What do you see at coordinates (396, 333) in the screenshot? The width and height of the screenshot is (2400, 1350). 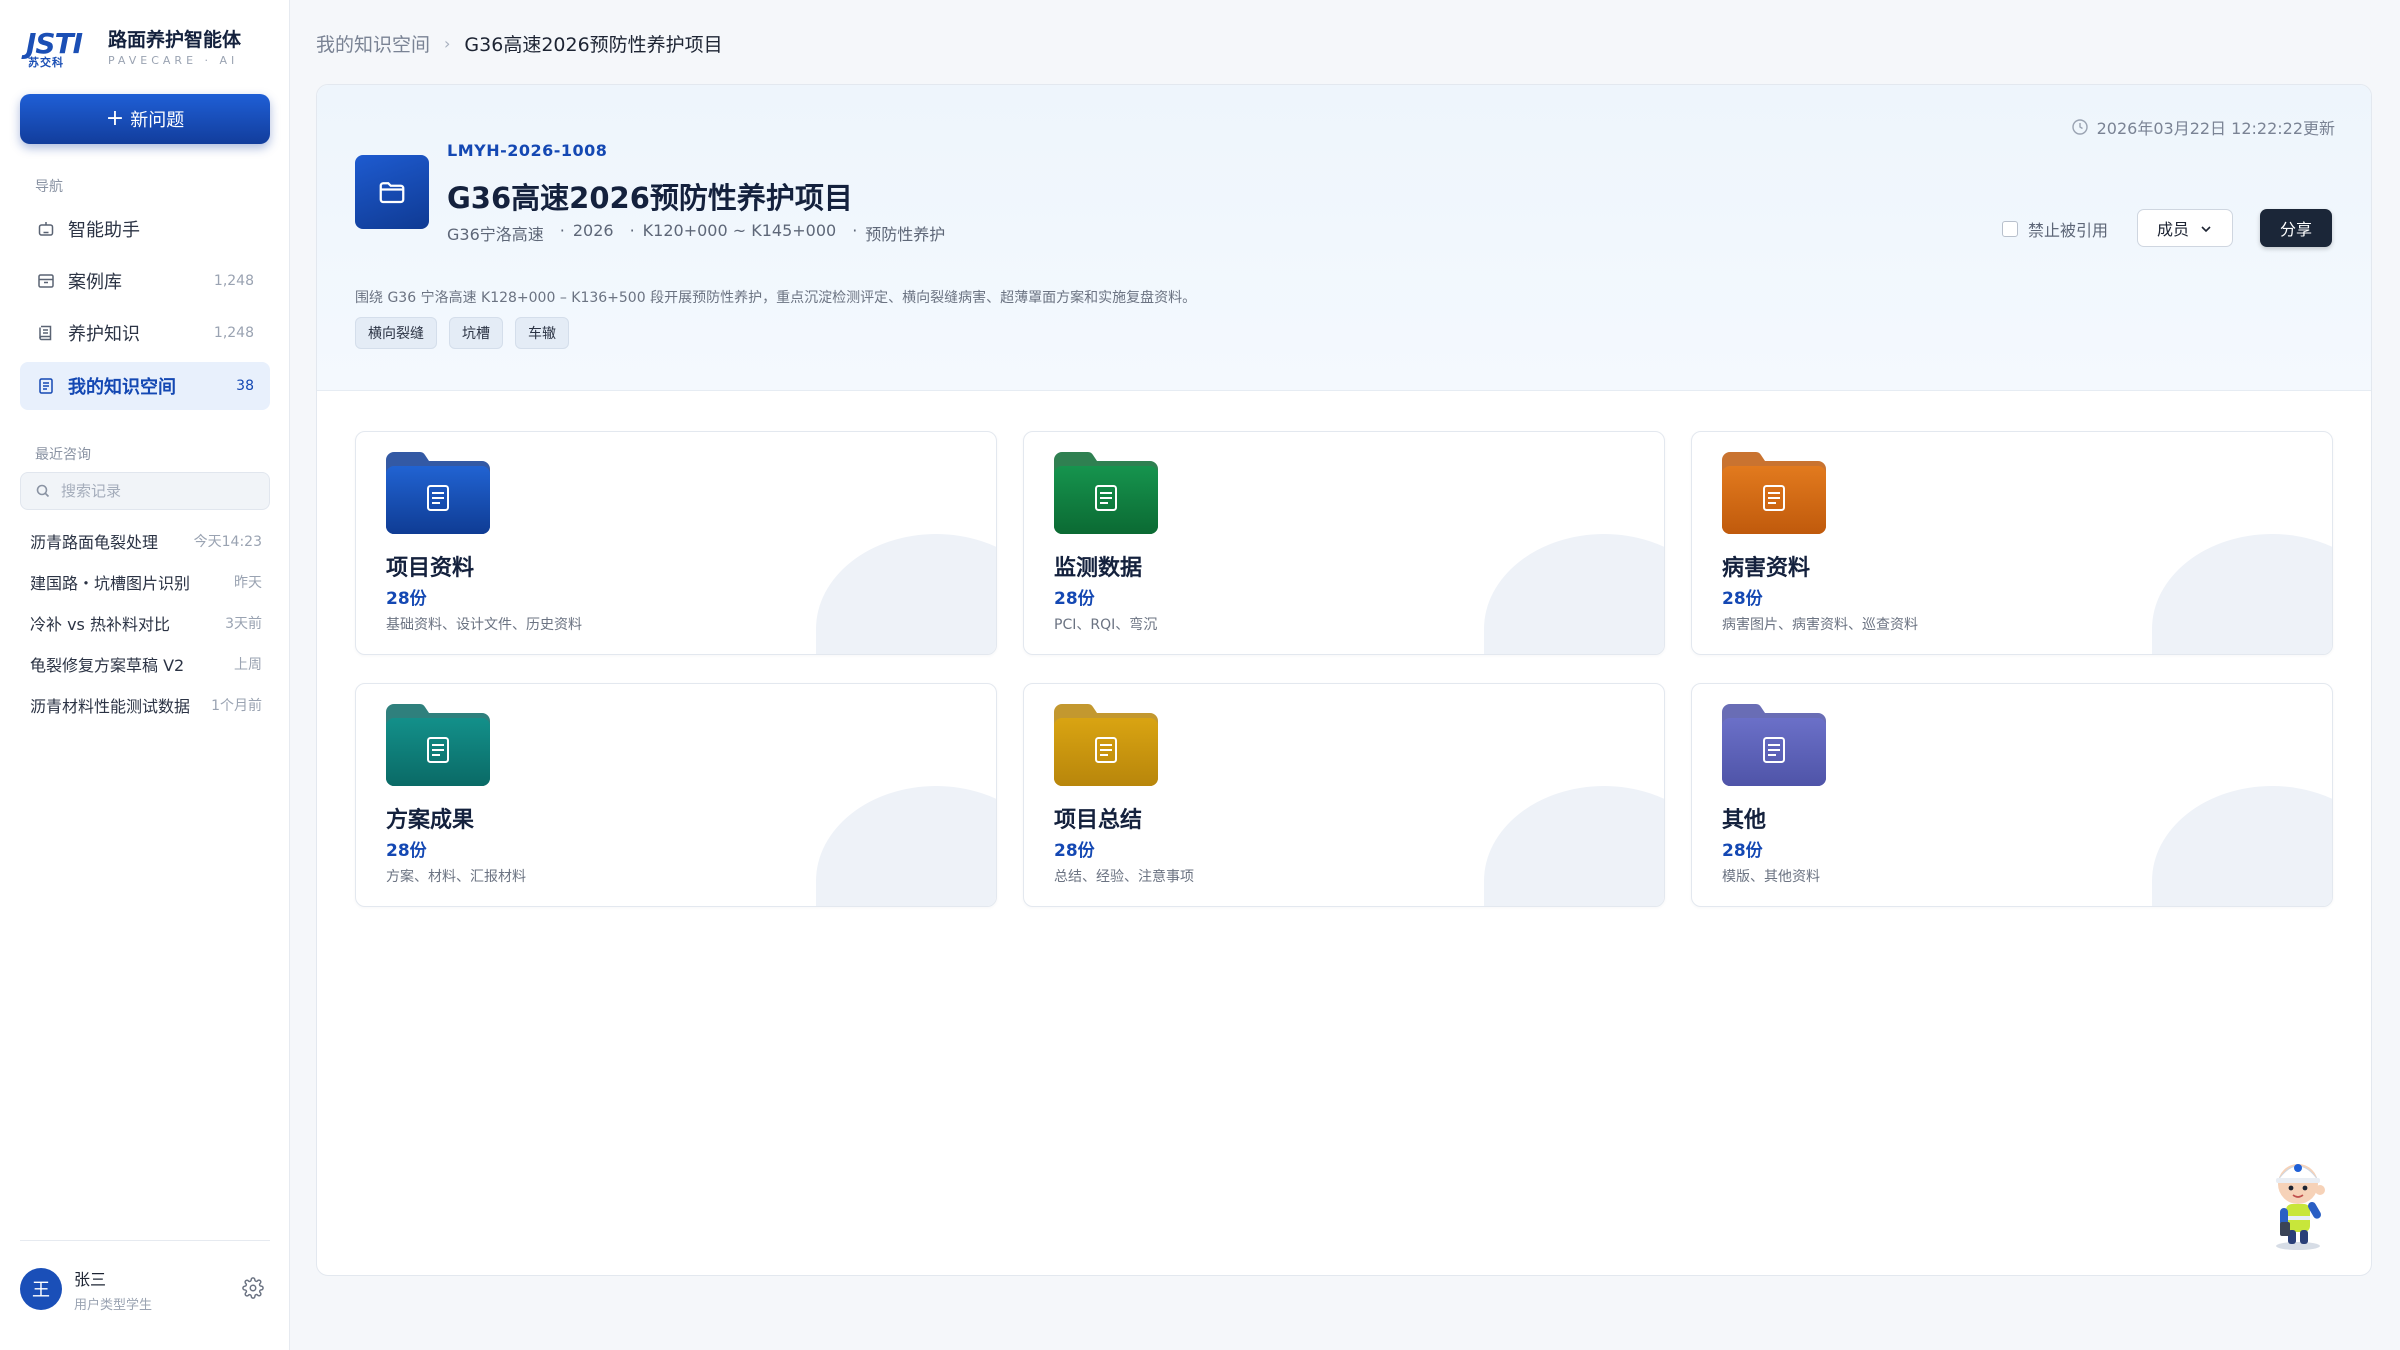 I see `tag: 横向裂缝` at bounding box center [396, 333].